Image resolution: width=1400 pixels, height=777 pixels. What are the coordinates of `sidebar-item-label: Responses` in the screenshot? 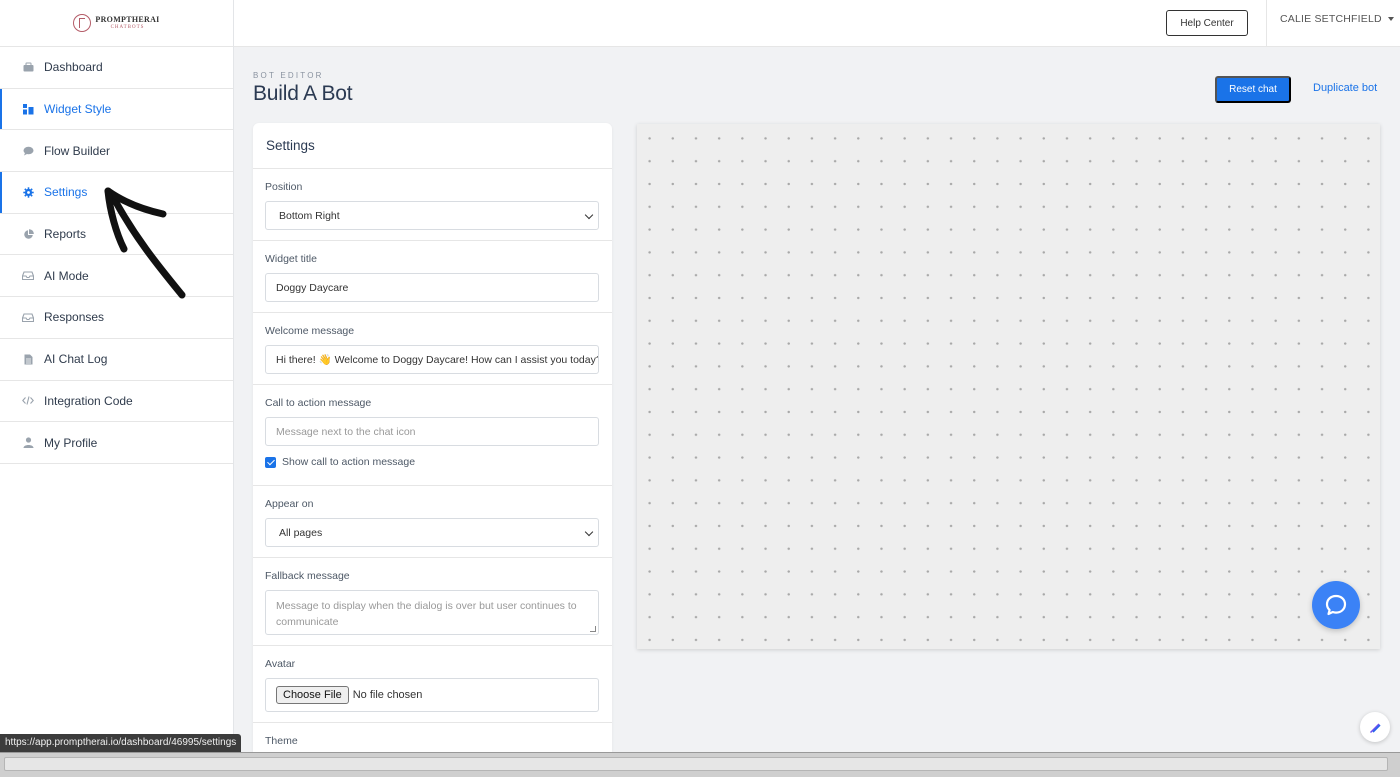 It's located at (74, 317).